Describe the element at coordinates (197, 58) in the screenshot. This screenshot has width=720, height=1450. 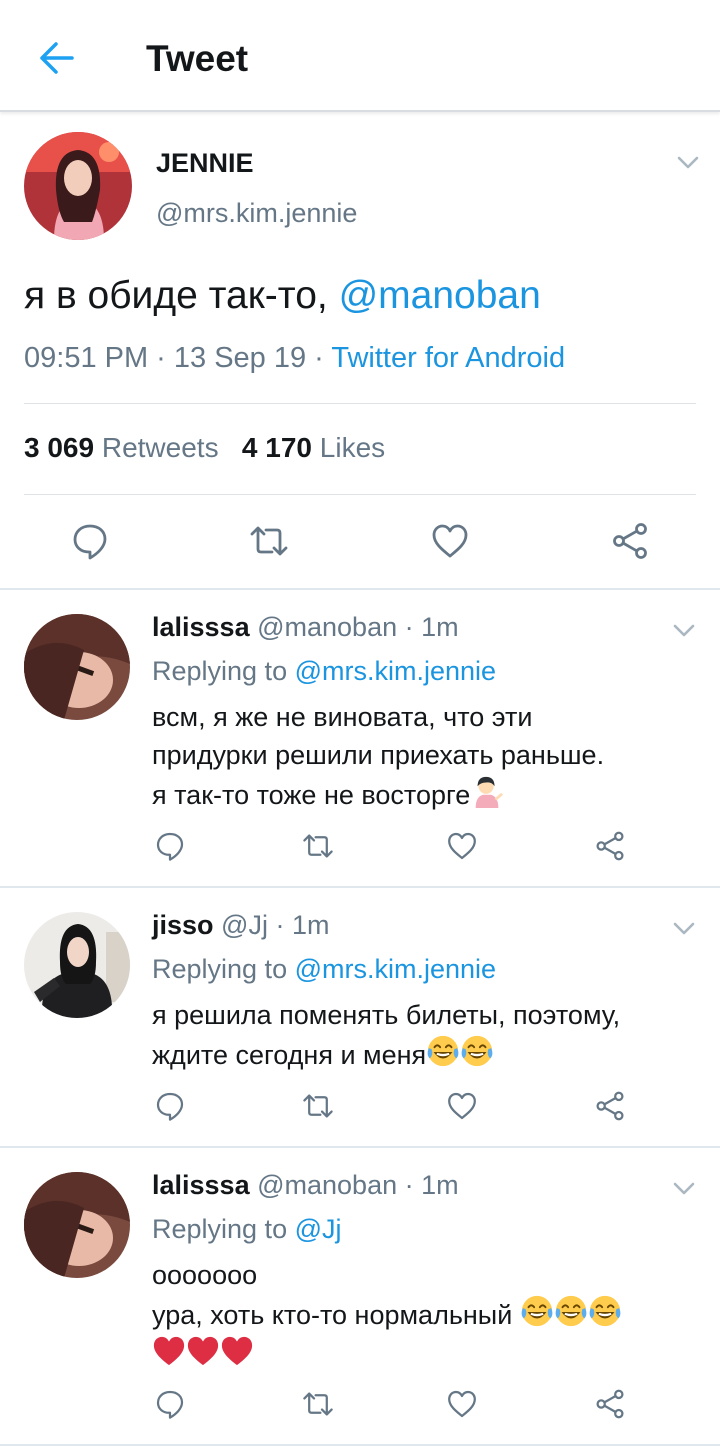
I see `page-title: Tweet` at that location.